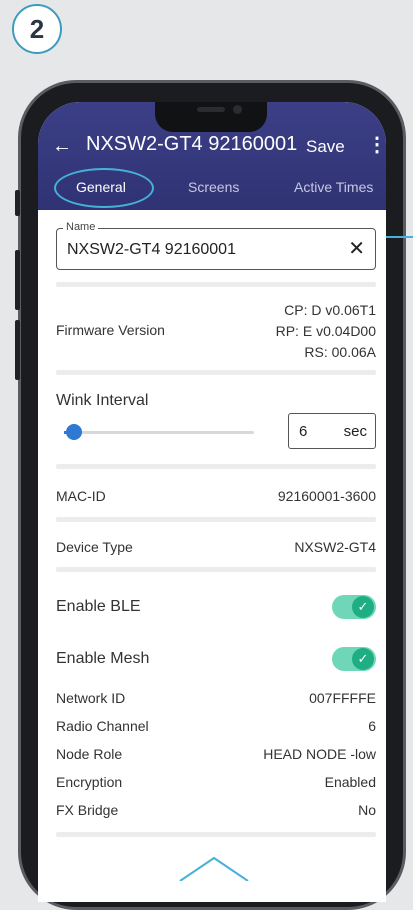 The width and height of the screenshot is (413, 910). Describe the element at coordinates (399, 237) in the screenshot. I see `name-field-callout-line` at that location.